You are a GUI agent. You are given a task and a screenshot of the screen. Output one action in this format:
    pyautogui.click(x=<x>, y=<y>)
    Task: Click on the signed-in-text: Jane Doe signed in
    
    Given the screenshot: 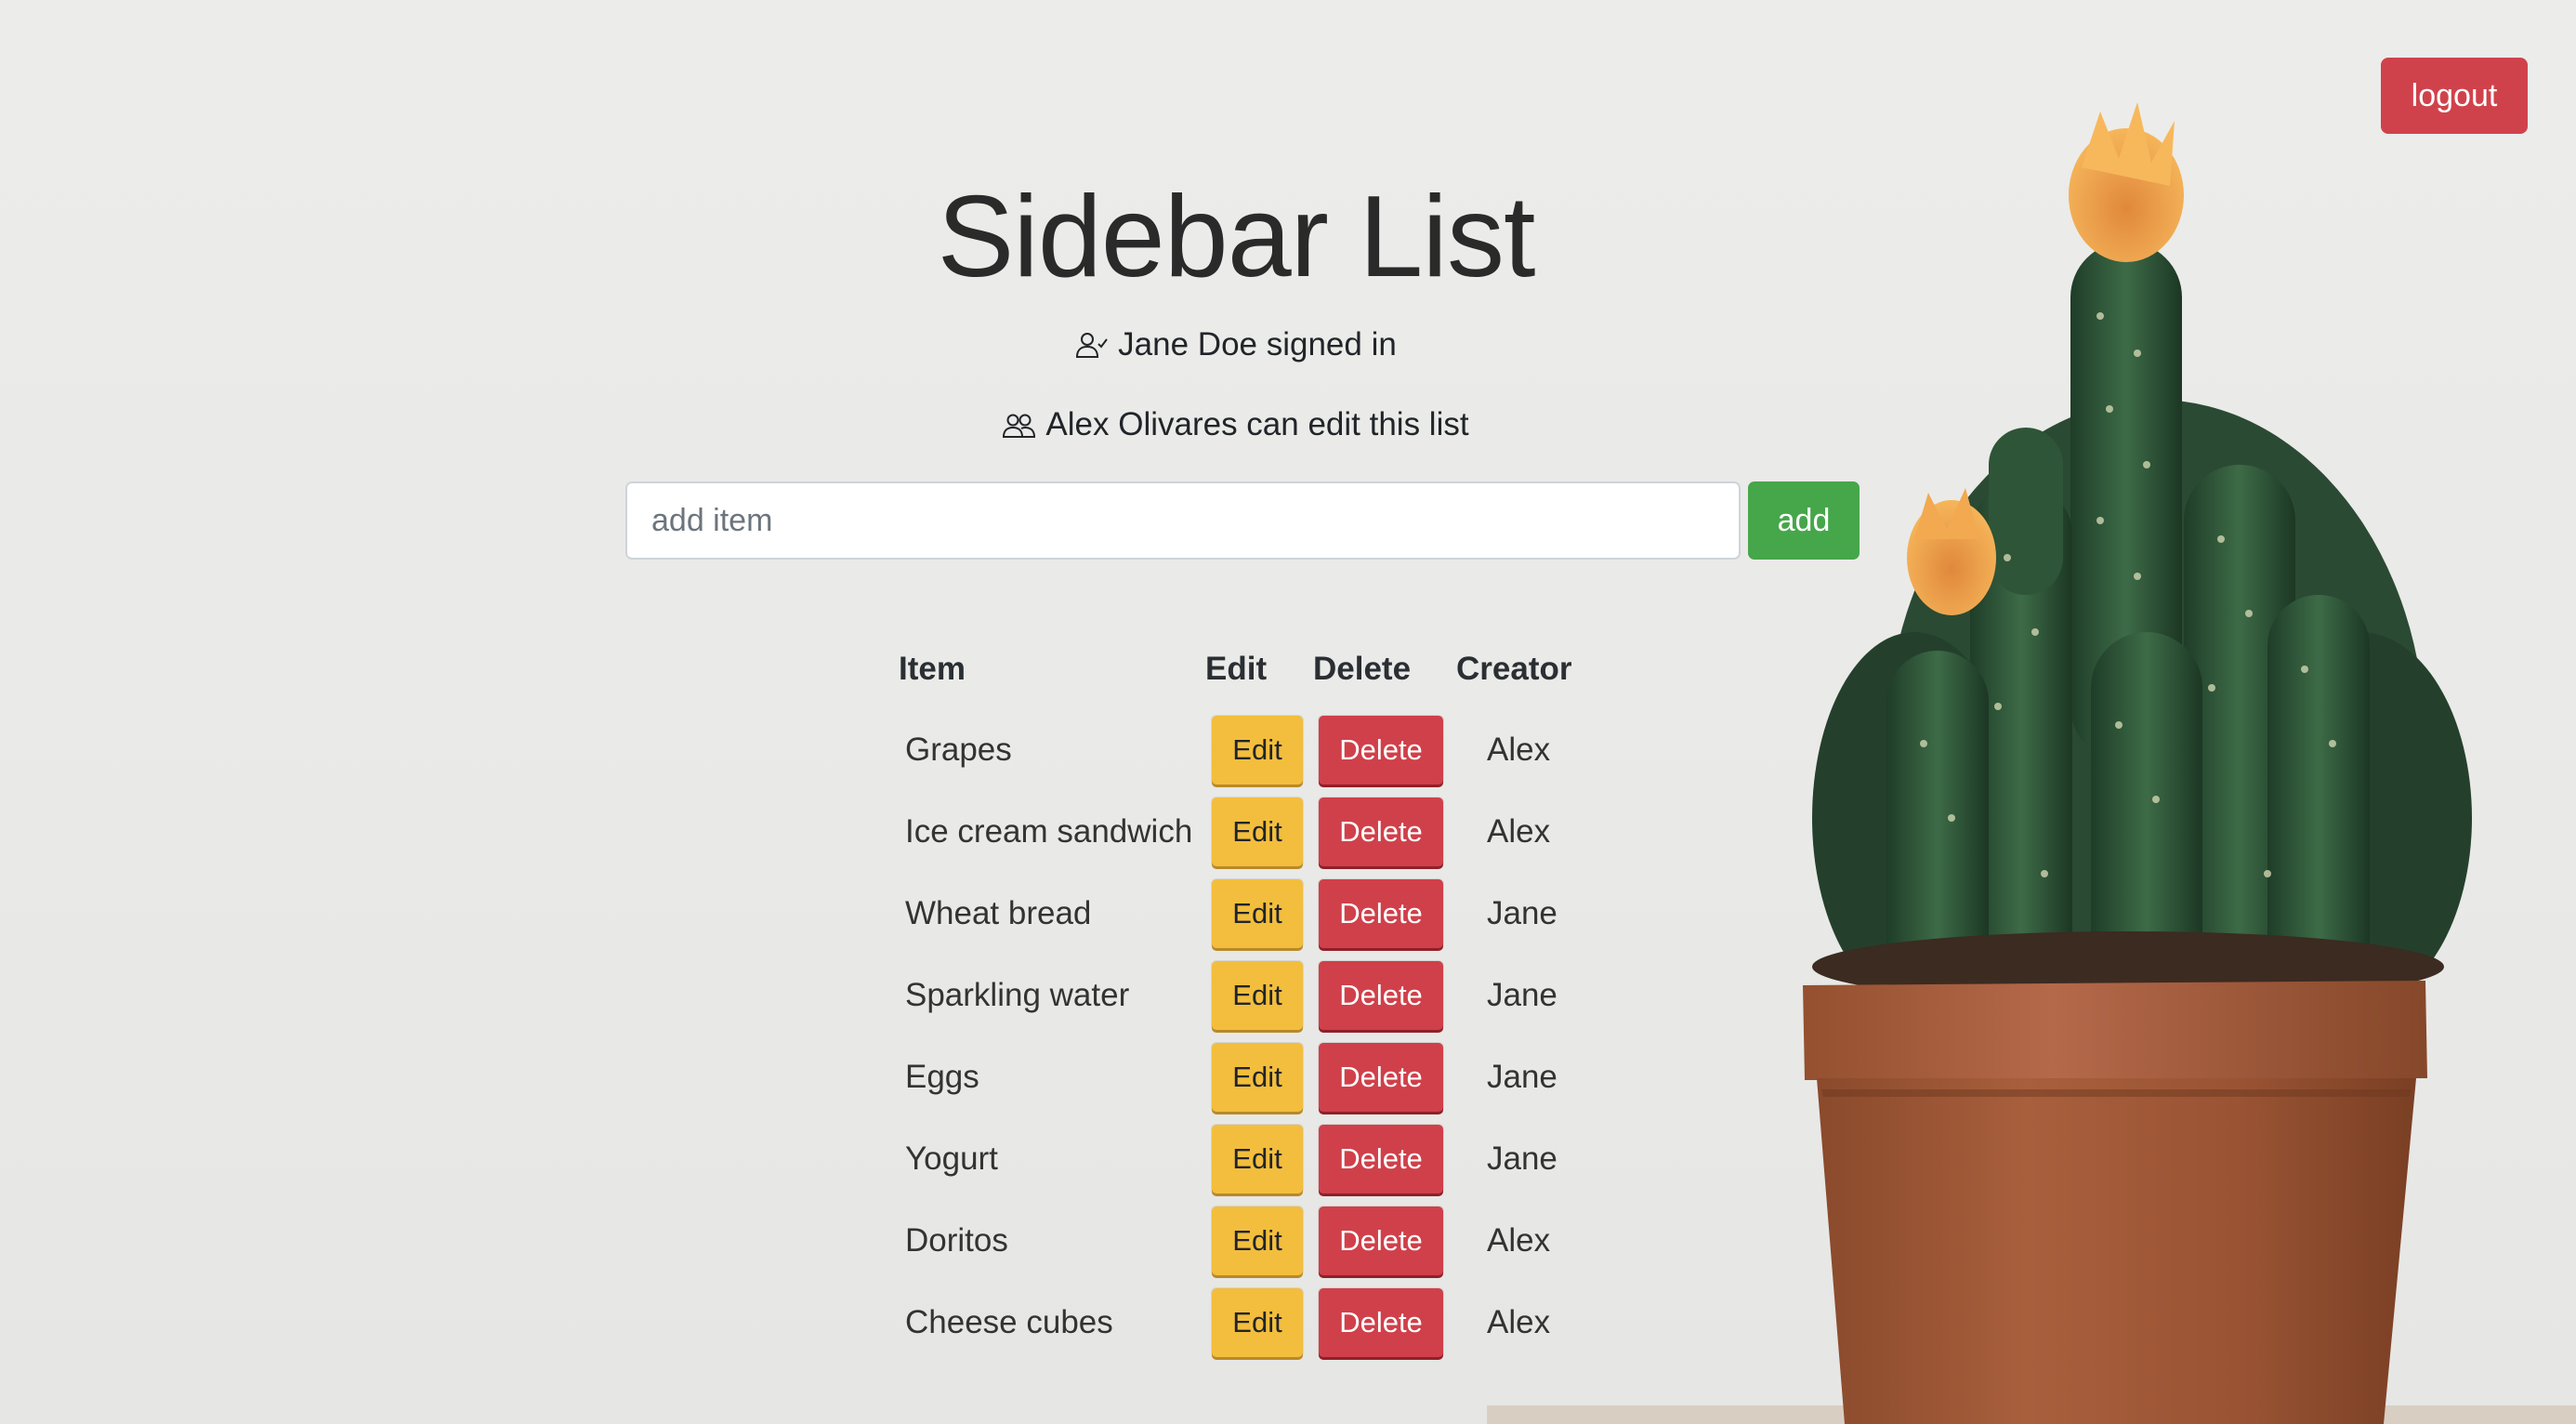 What is the action you would take?
    pyautogui.click(x=1257, y=344)
    